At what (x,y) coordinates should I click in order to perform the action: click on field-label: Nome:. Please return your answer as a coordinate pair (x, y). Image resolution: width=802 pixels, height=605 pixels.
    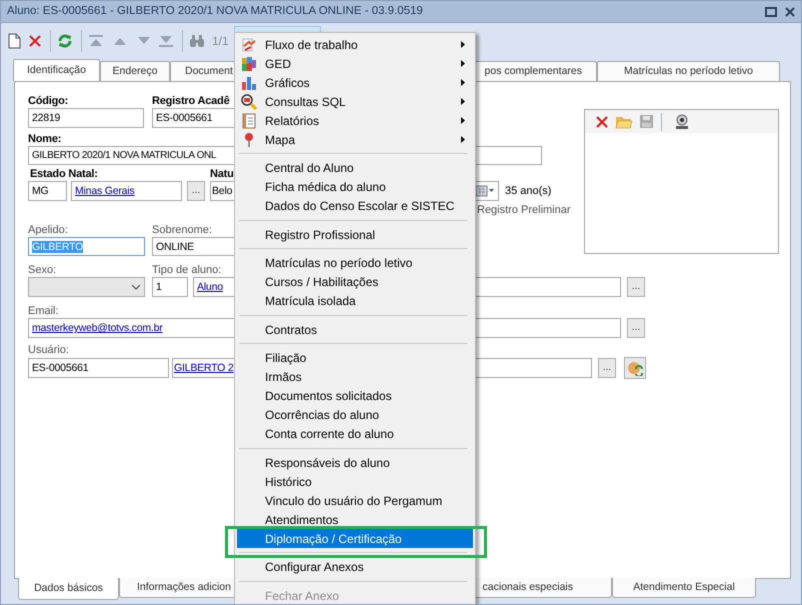
    Looking at the image, I should click on (45, 139).